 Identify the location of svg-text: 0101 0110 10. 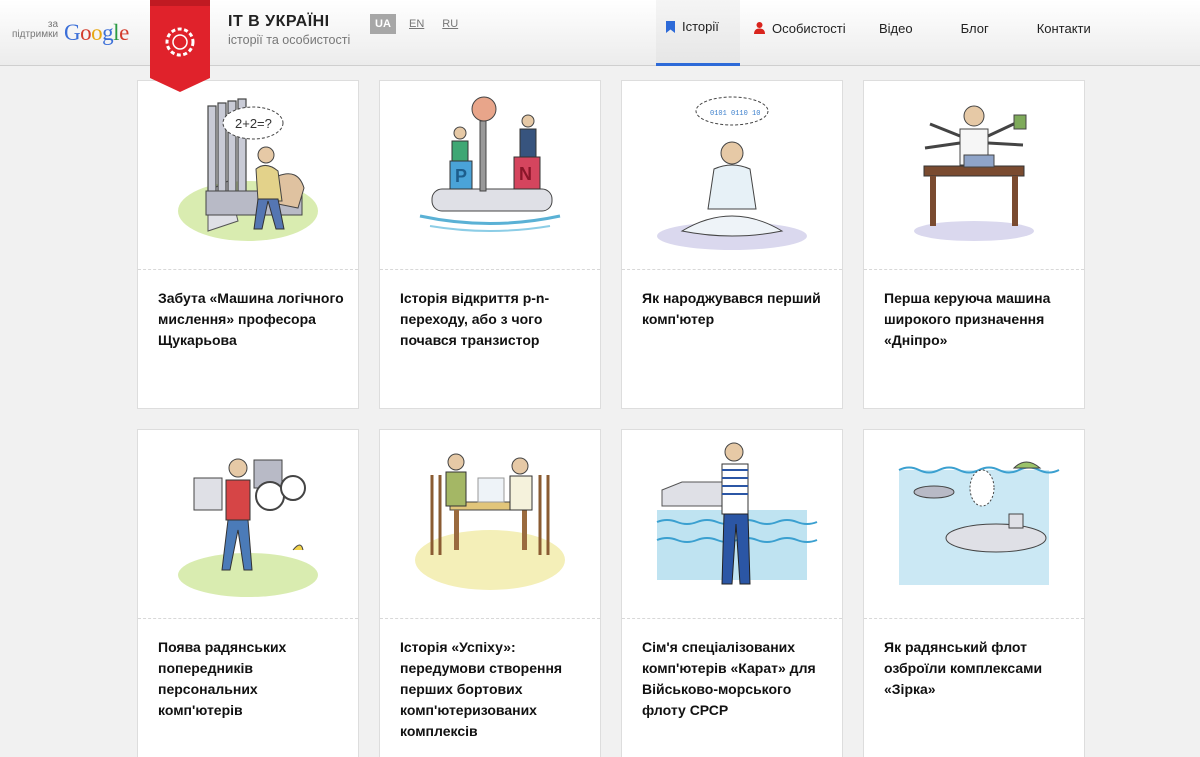
(735, 114).